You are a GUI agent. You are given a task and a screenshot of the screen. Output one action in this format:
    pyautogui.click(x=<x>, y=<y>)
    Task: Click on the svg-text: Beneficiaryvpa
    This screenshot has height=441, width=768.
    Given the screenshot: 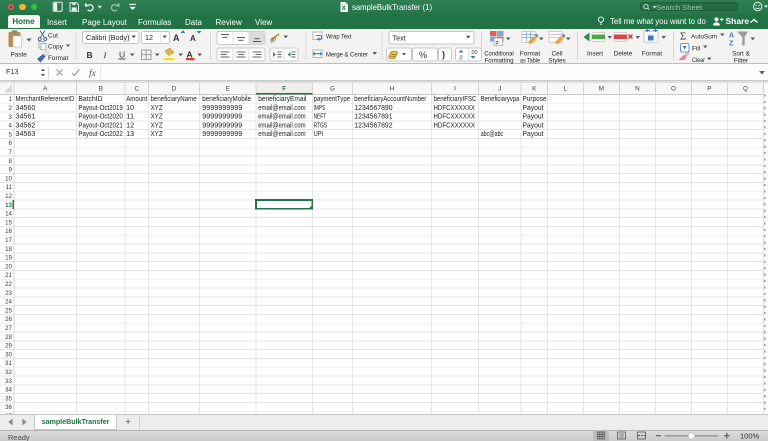 What is the action you would take?
    pyautogui.click(x=500, y=99)
    